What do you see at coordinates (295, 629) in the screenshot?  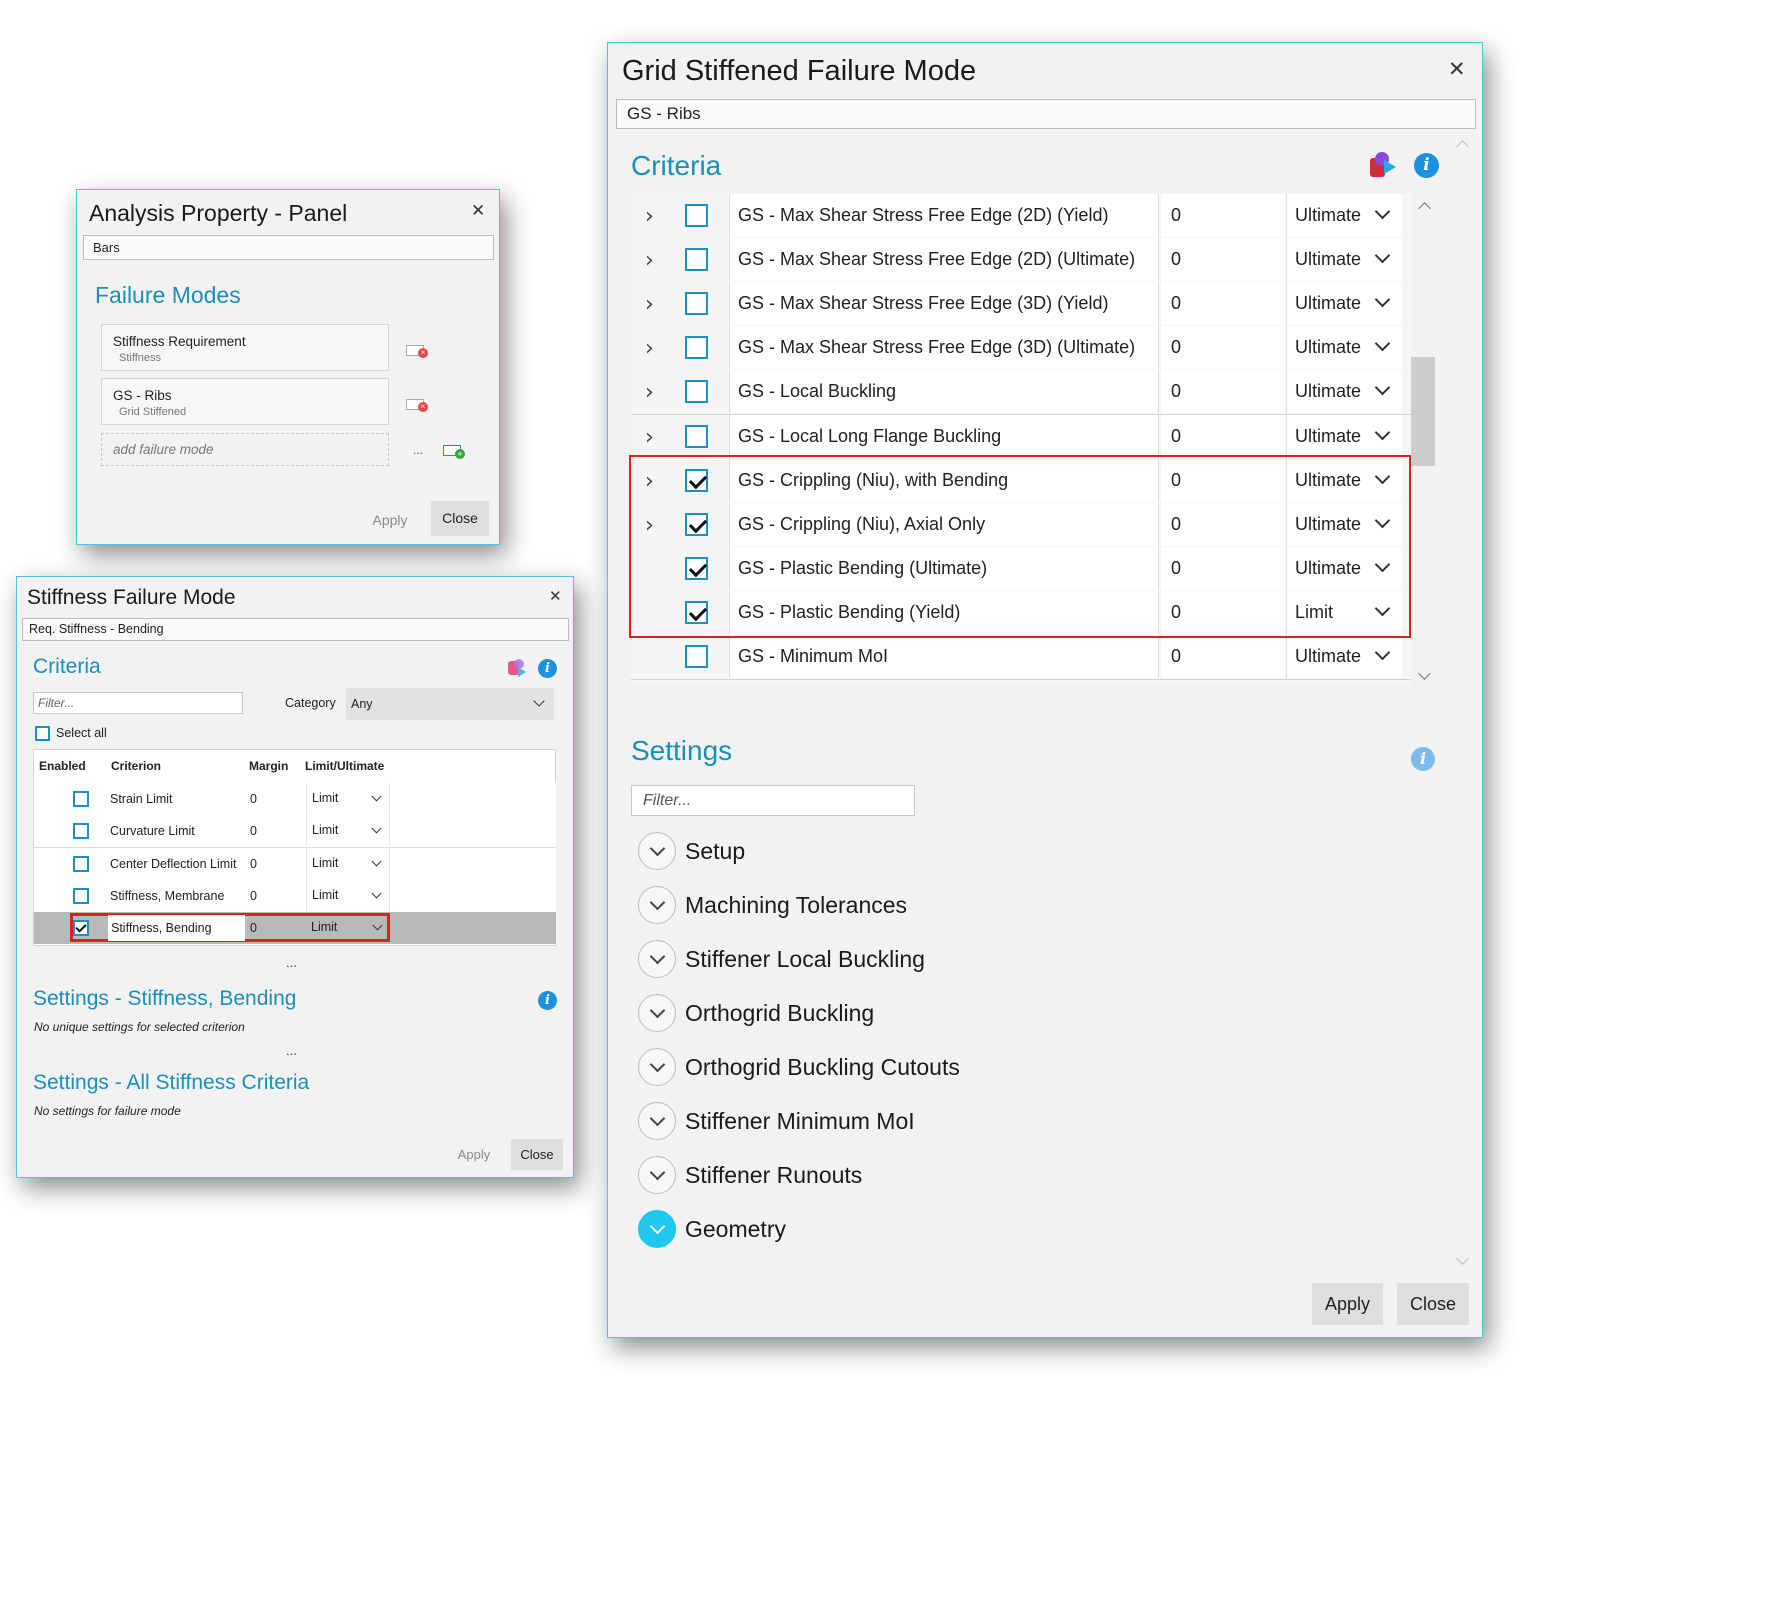 I see `failure-mode-name-field: Req. Stiffness - Bending` at bounding box center [295, 629].